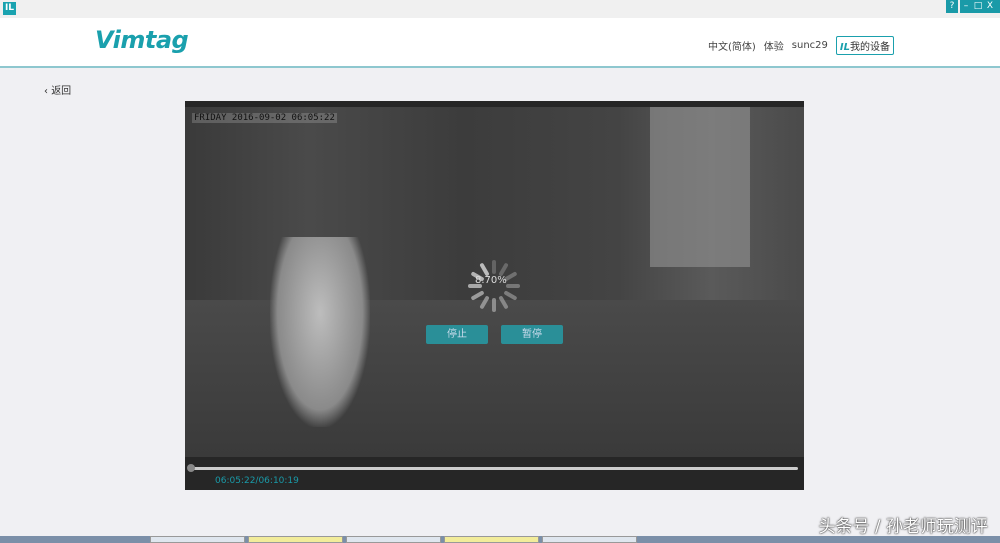 The height and width of the screenshot is (543, 1000). I want to click on help-button: ?, so click(952, 6).